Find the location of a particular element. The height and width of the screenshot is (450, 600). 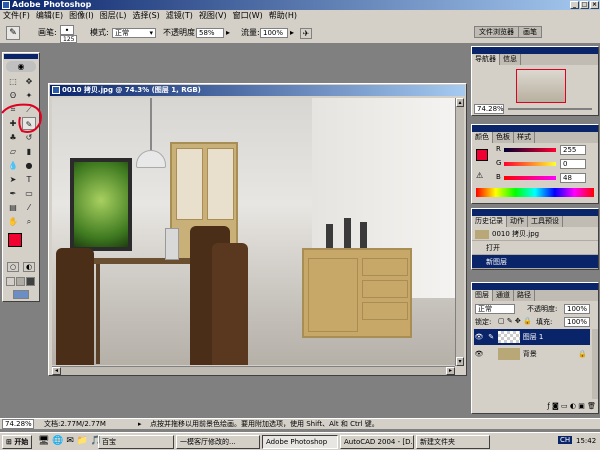

scroll-down-arrow-icon: ▾ is located at coordinates (460, 361).